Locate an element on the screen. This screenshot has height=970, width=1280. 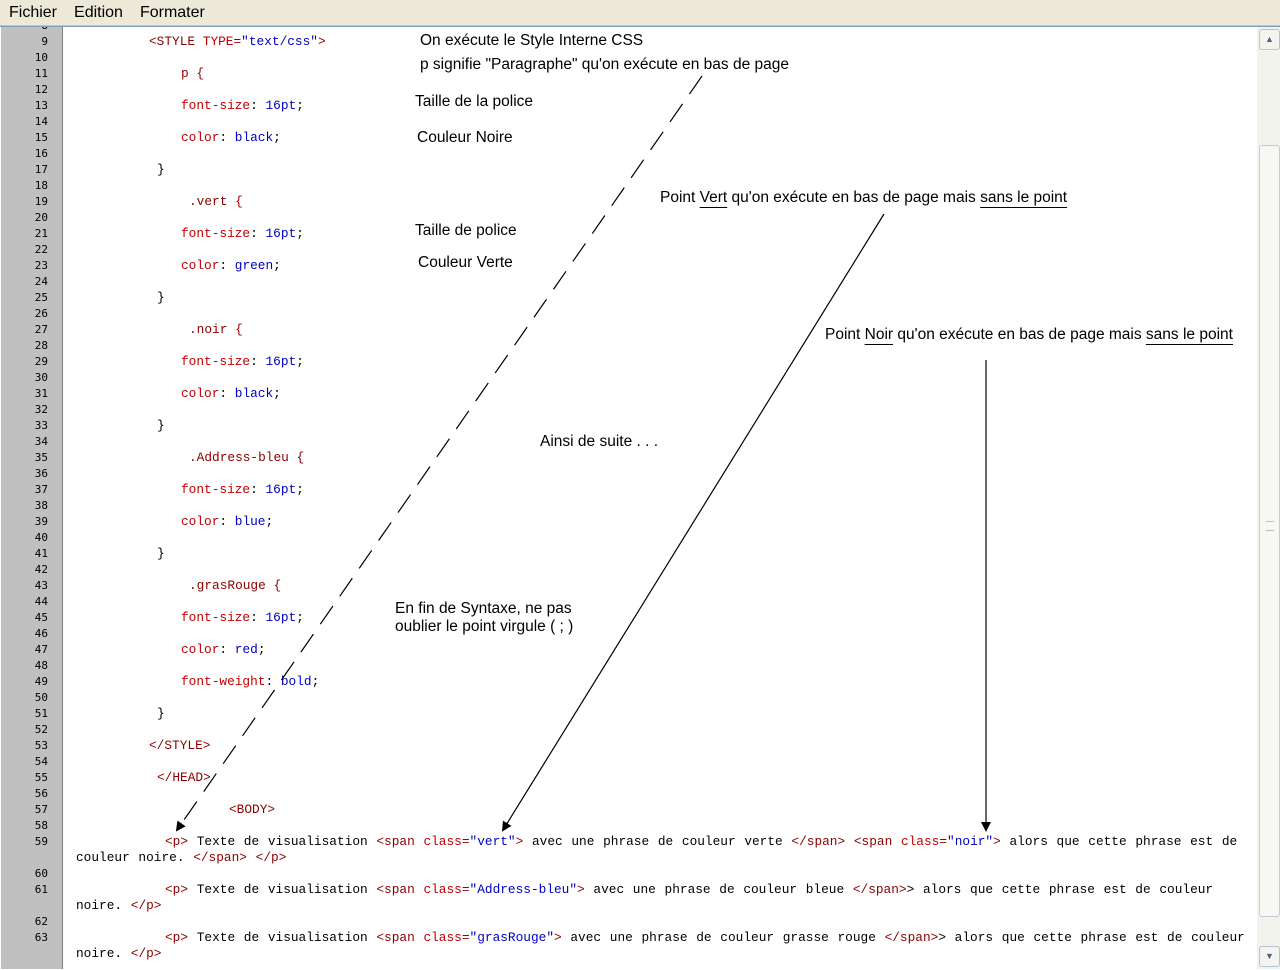
note-taille-police: Taille de la police is located at coordinates (474, 101).